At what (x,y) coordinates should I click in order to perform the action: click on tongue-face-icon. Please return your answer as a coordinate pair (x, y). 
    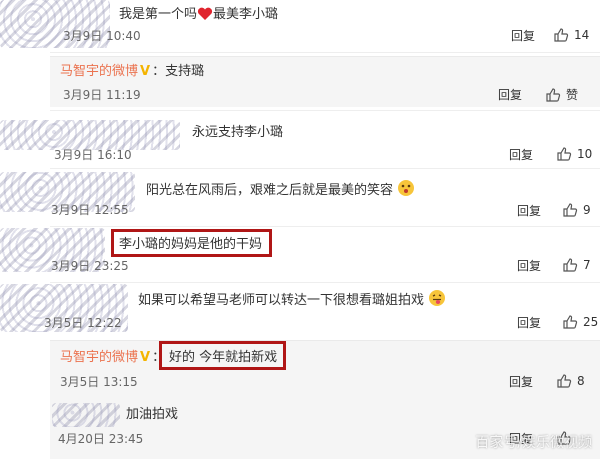
    Looking at the image, I should click on (437, 301).